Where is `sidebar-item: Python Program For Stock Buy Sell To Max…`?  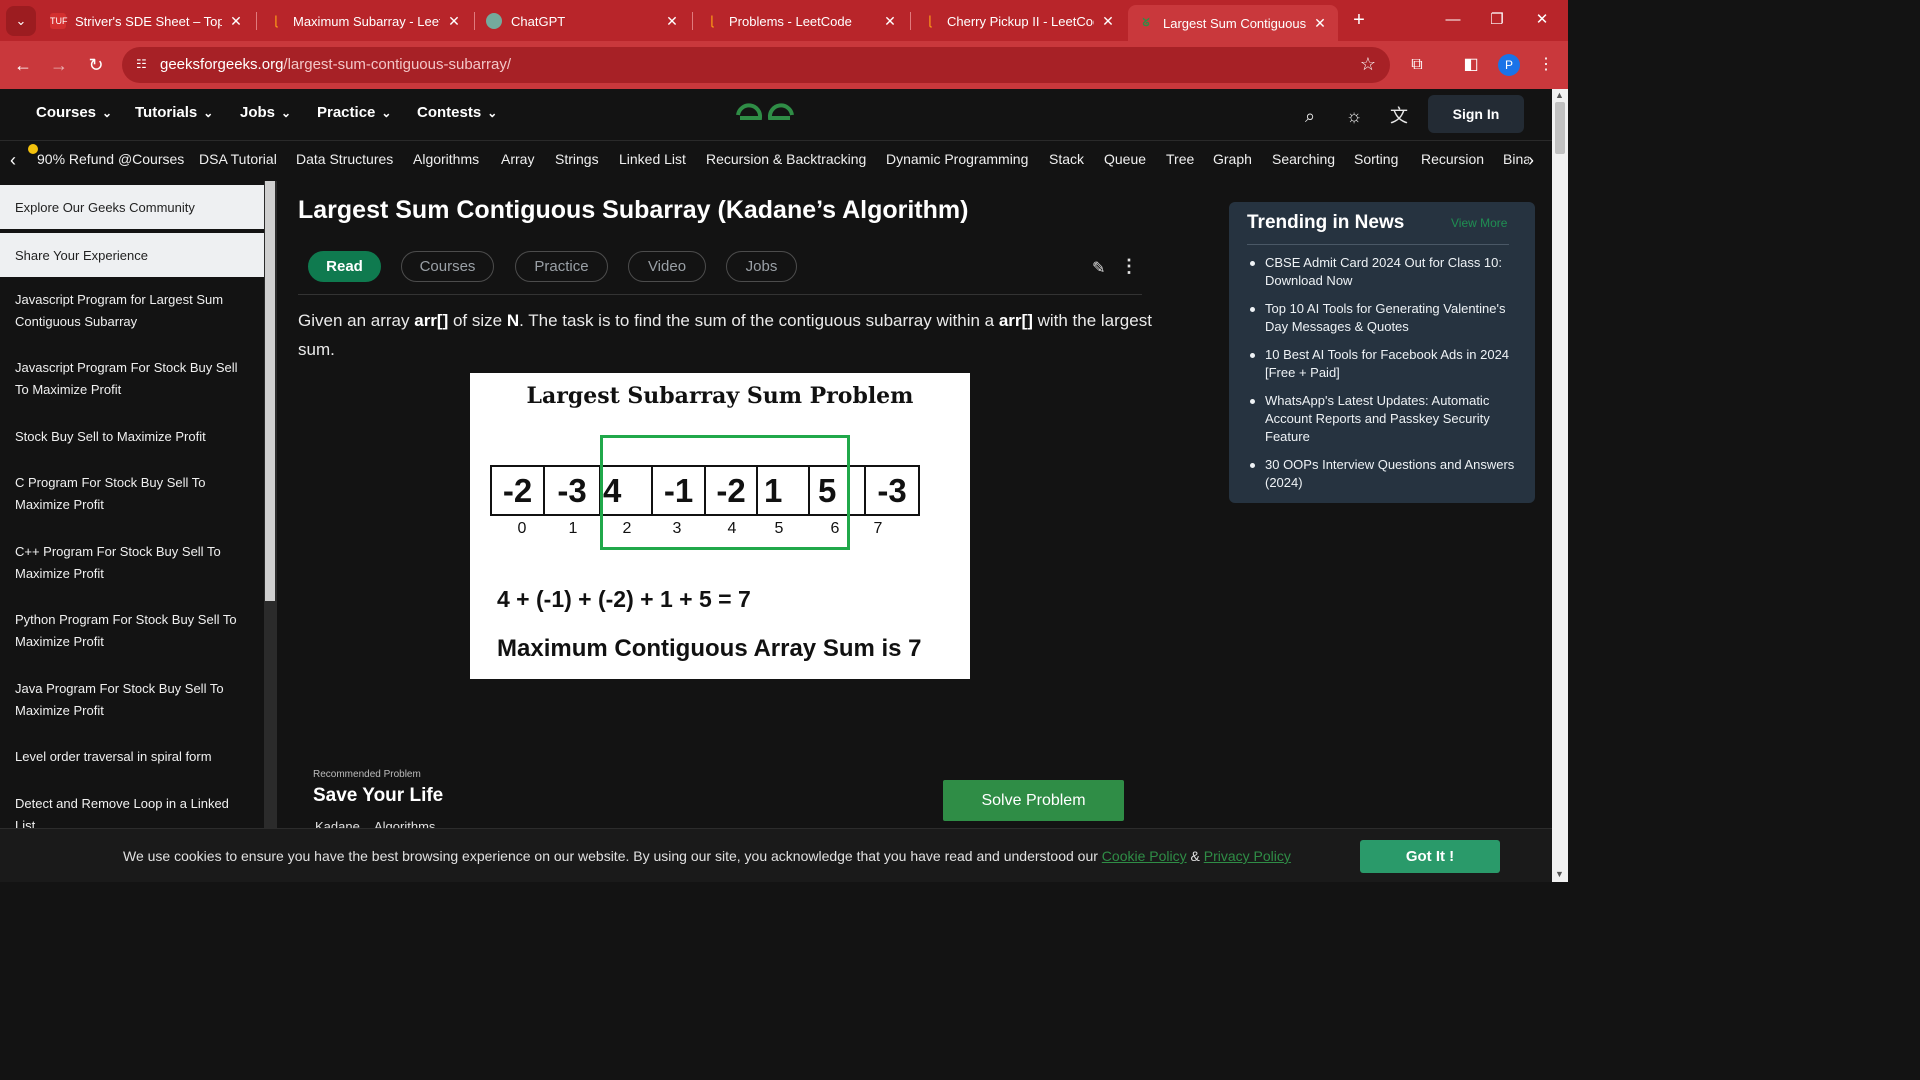
sidebar-item: Python Program For Stock Buy Sell To Max… is located at coordinates (132, 630).